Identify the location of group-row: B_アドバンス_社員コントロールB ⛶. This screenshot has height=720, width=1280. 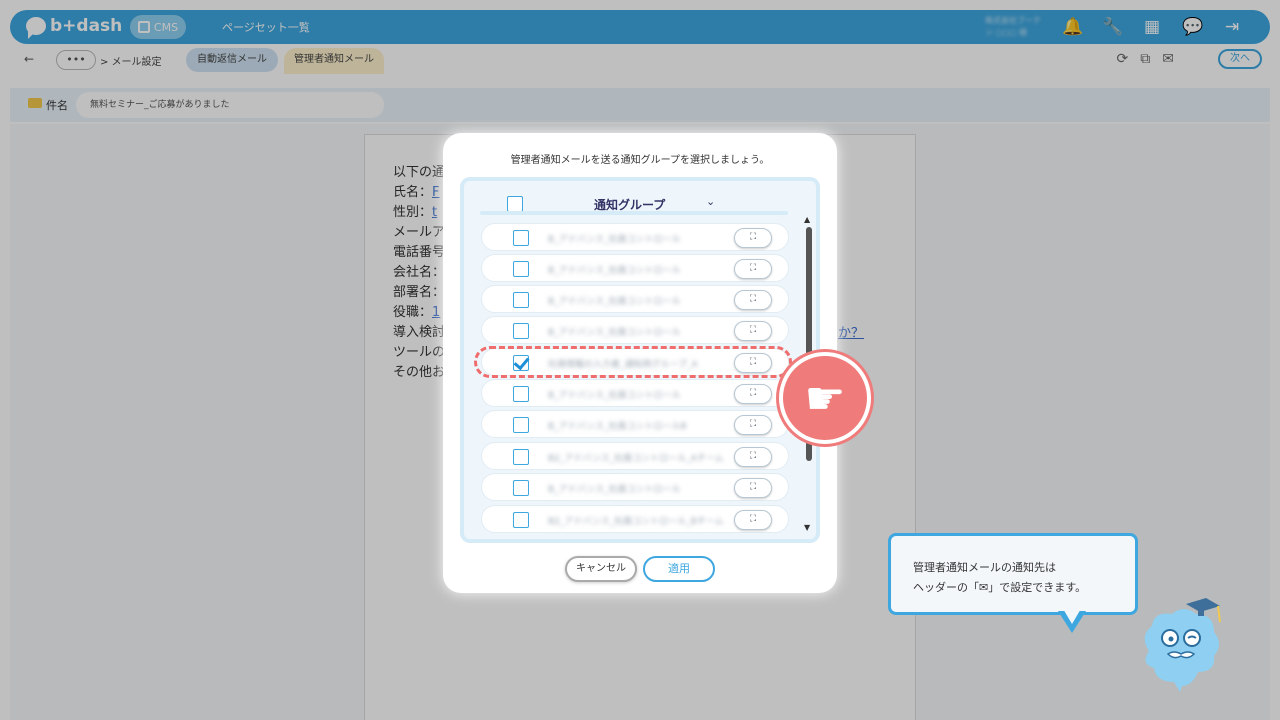
(635, 424).